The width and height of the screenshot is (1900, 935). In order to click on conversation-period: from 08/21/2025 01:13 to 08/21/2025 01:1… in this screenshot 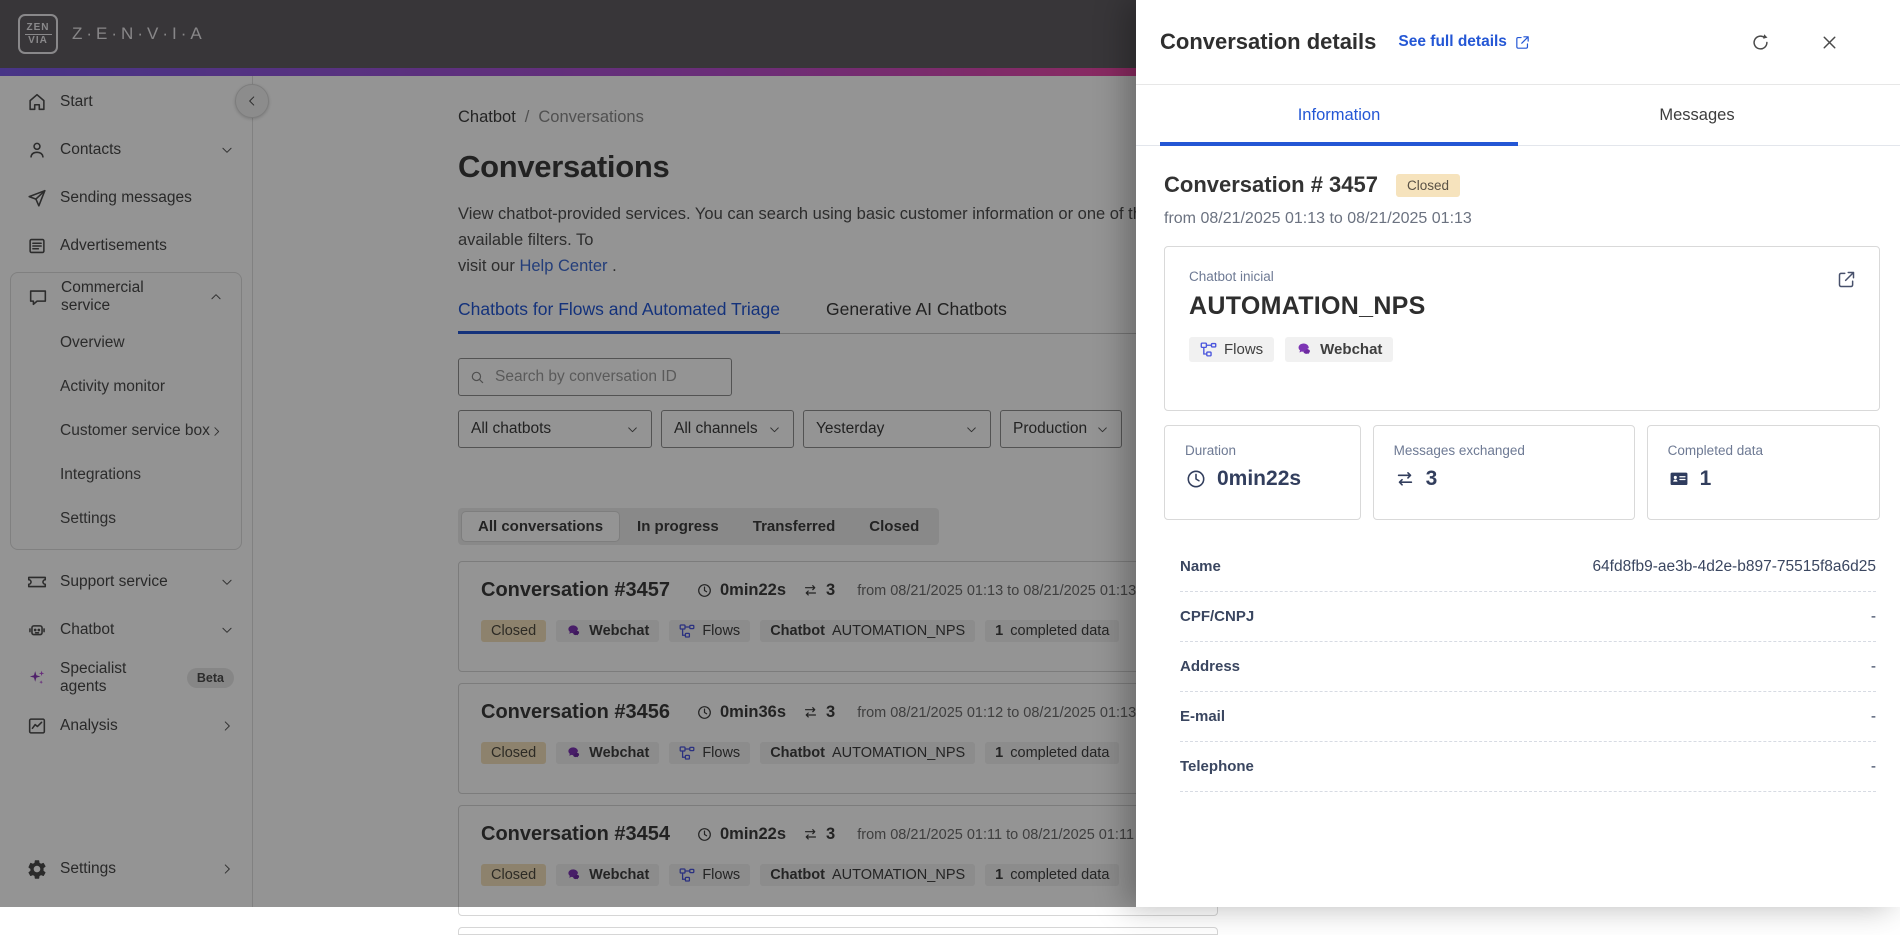, I will do `click(1318, 218)`.